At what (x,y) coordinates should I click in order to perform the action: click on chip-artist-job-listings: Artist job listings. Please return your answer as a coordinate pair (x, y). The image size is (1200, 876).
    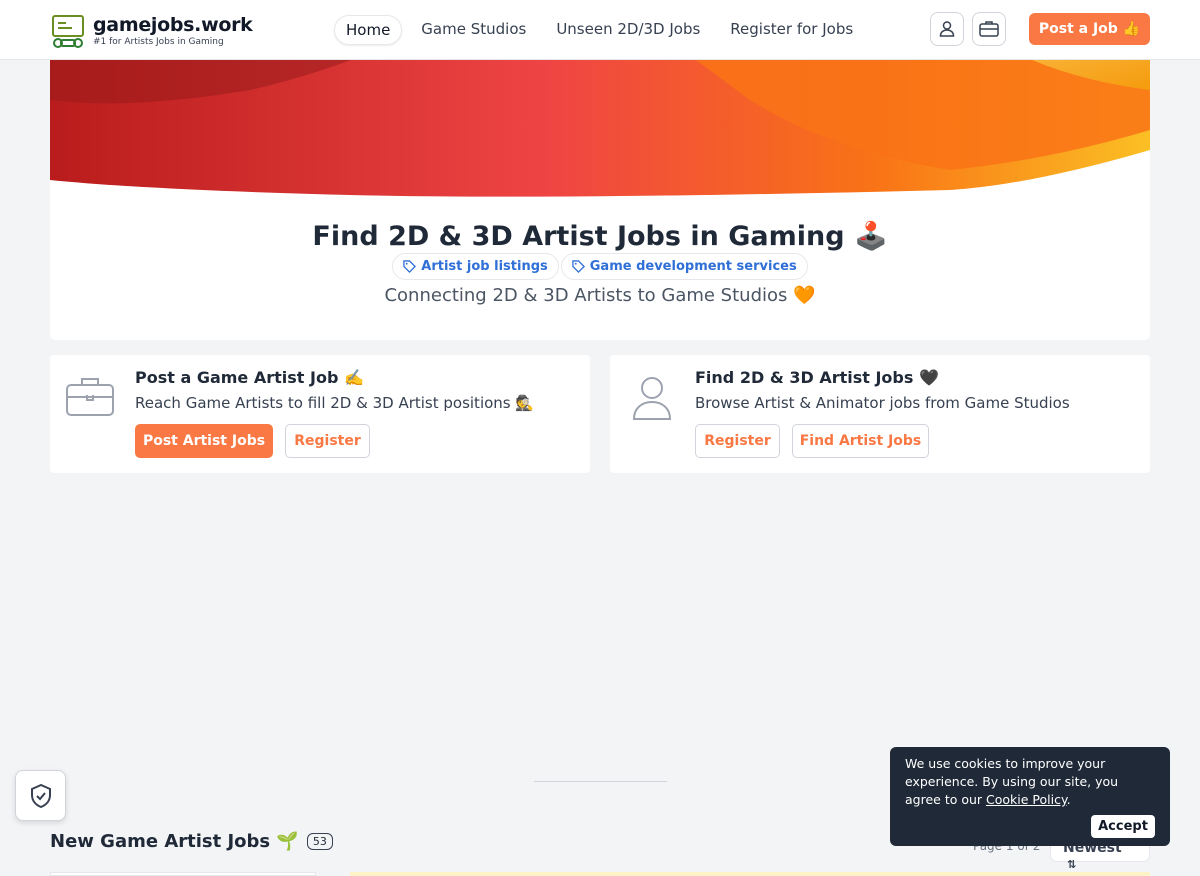
    Looking at the image, I should click on (475, 266).